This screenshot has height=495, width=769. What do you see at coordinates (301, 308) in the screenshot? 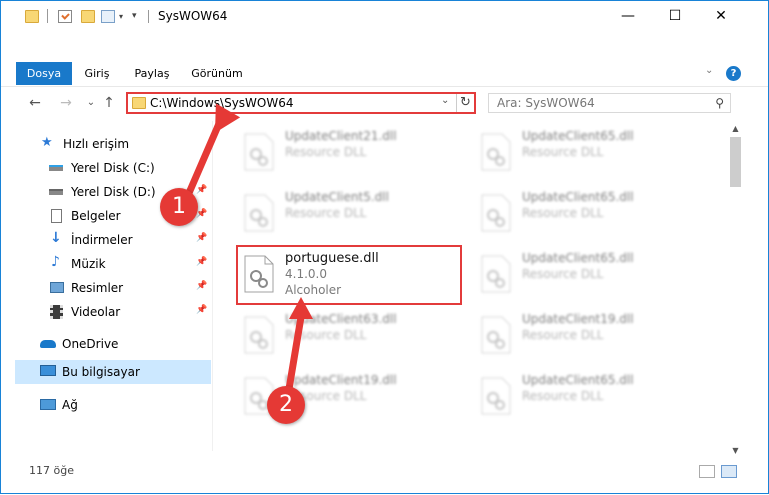
I see `arrow-2-head` at bounding box center [301, 308].